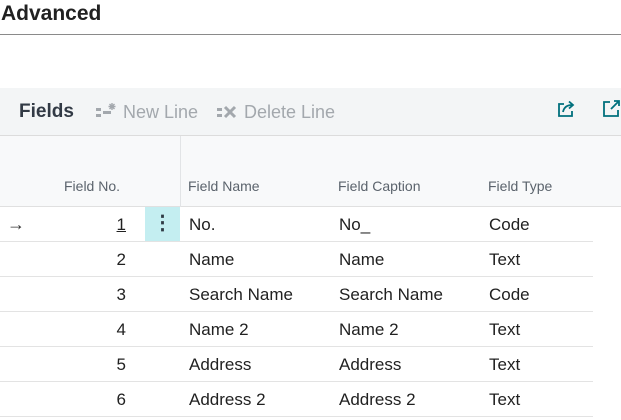  Describe the element at coordinates (241, 295) in the screenshot. I see `field-name-cell: Search Name` at that location.